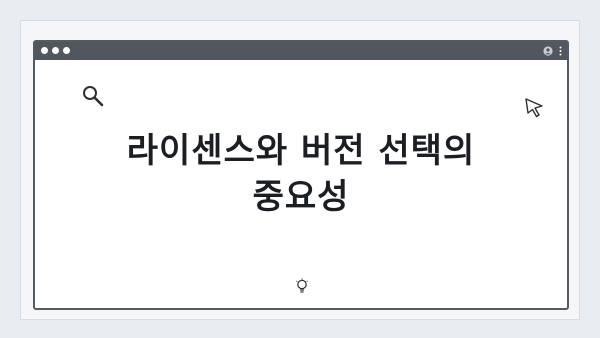 The height and width of the screenshot is (338, 600). Describe the element at coordinates (534, 108) in the screenshot. I see `cursor-arrow-icon` at that location.